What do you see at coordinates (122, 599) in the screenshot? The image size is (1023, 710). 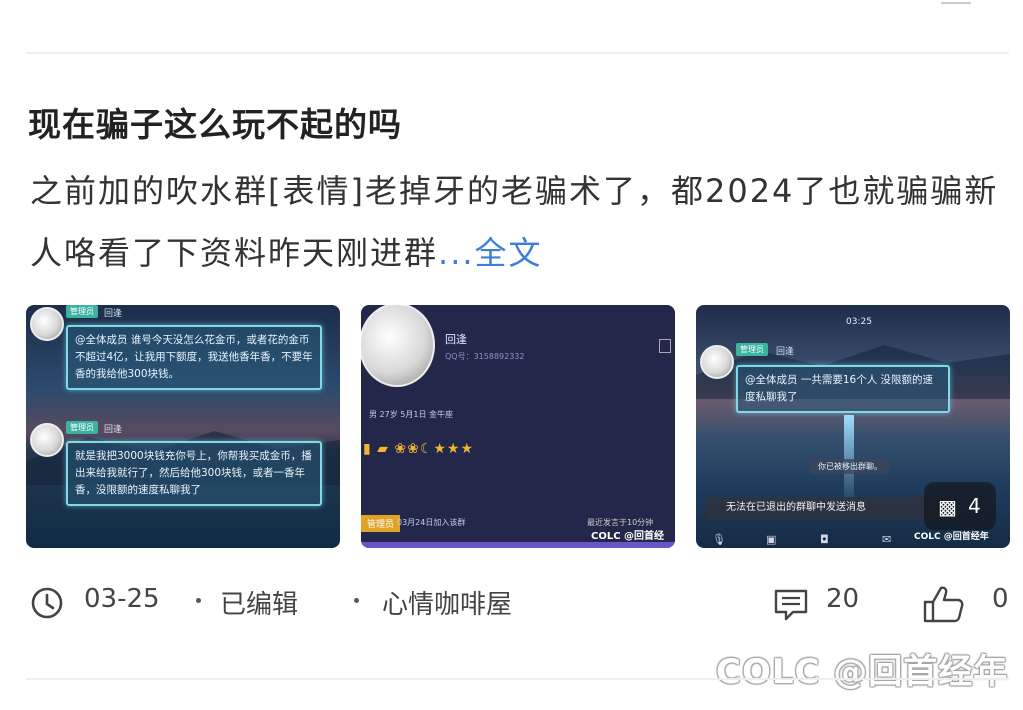 I see `post-date: 03-25` at bounding box center [122, 599].